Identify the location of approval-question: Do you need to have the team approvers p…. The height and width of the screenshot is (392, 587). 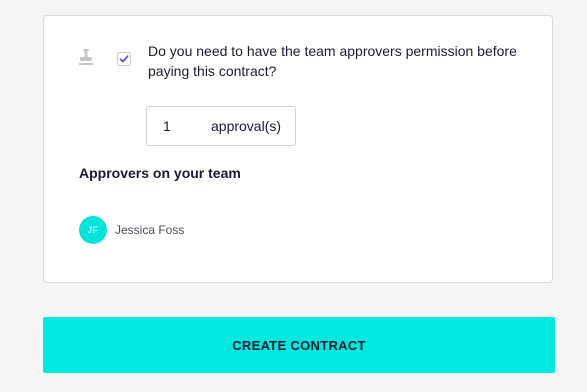
(332, 61).